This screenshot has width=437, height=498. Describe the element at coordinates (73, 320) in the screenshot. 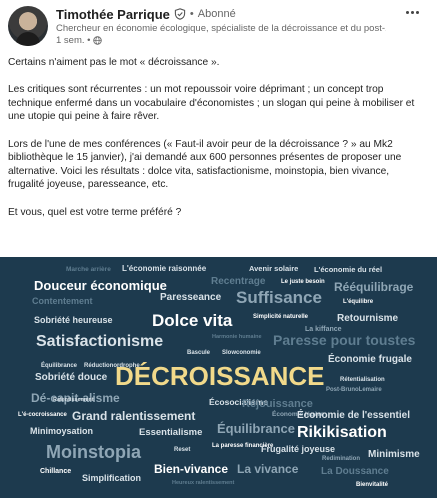

I see `word-cloud-word: Sobriété heureuse` at that location.